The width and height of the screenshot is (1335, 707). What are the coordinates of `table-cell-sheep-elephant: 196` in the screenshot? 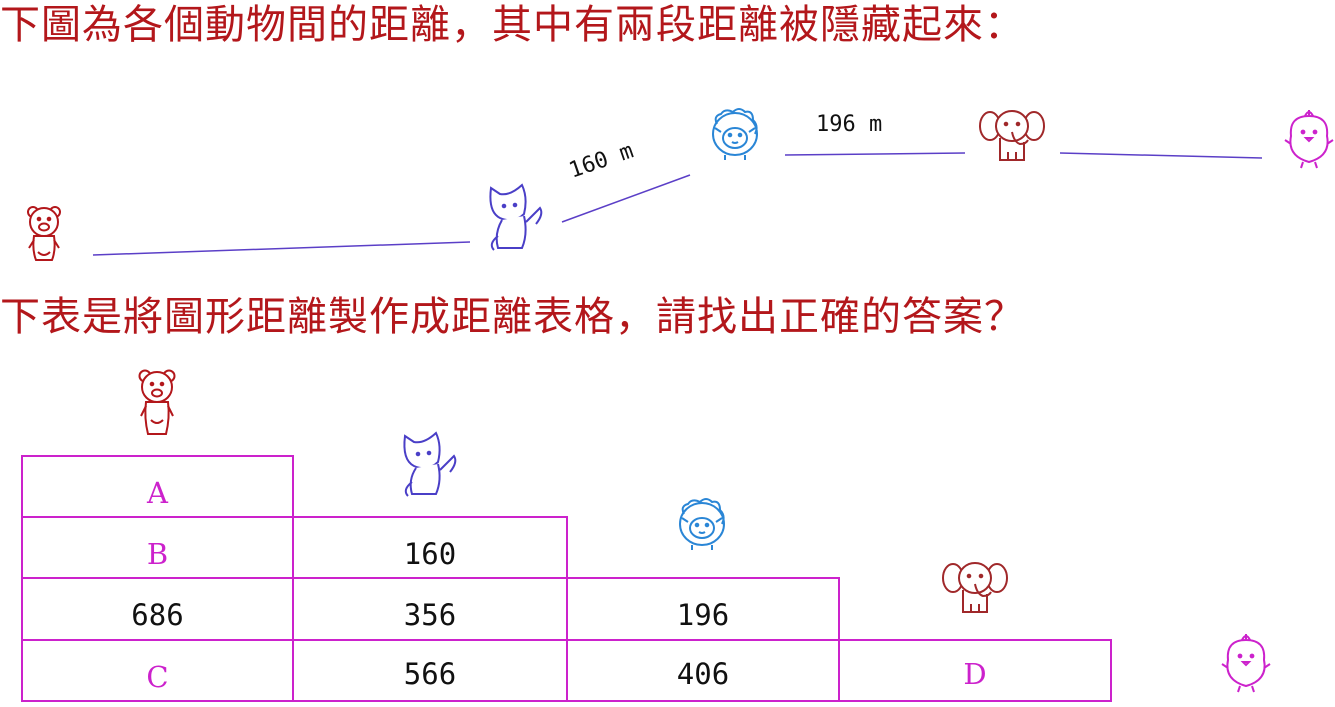 It's located at (703, 615).